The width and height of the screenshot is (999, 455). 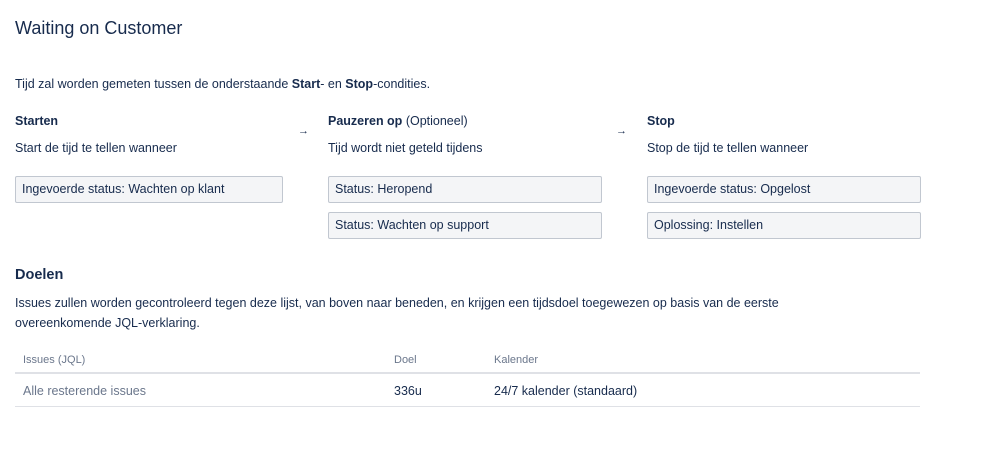 What do you see at coordinates (436, 121) in the screenshot?
I see `pause-optional-label: (Optioneel)` at bounding box center [436, 121].